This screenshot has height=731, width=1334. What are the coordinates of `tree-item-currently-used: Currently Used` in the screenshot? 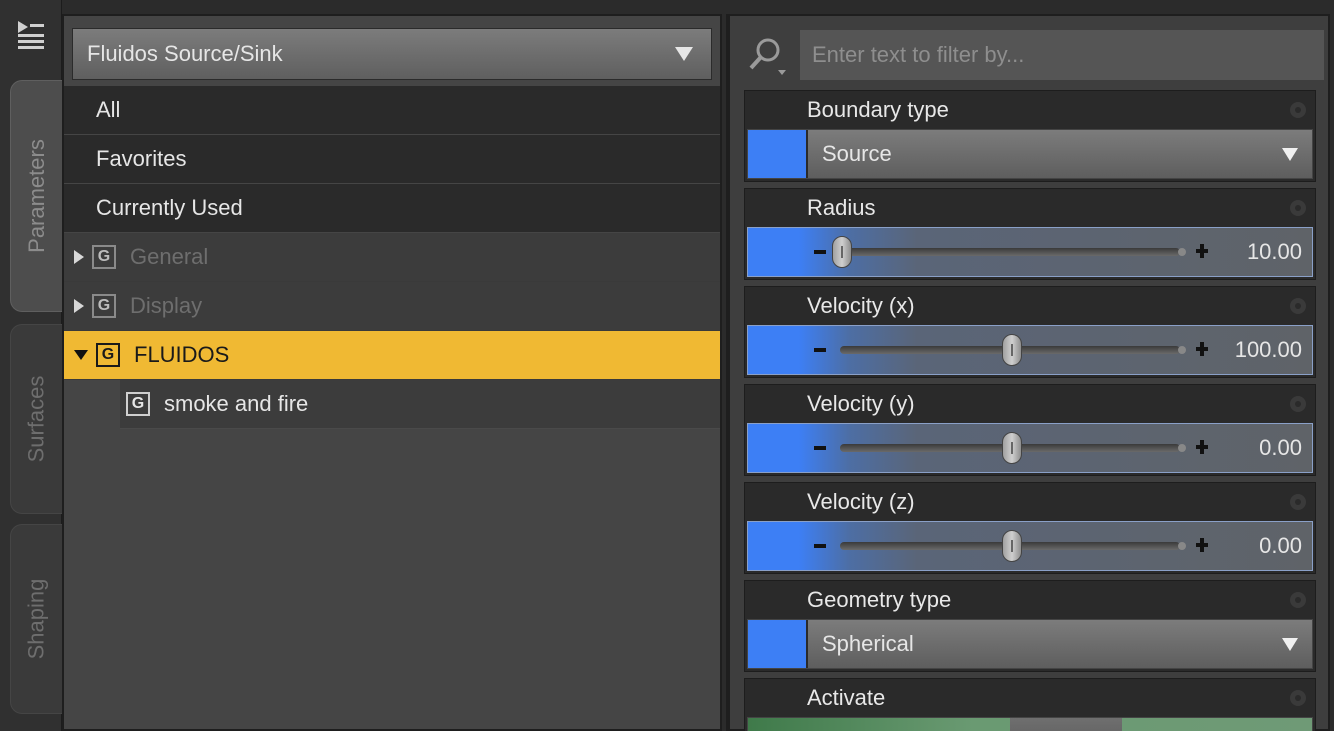 It's located at (392, 208).